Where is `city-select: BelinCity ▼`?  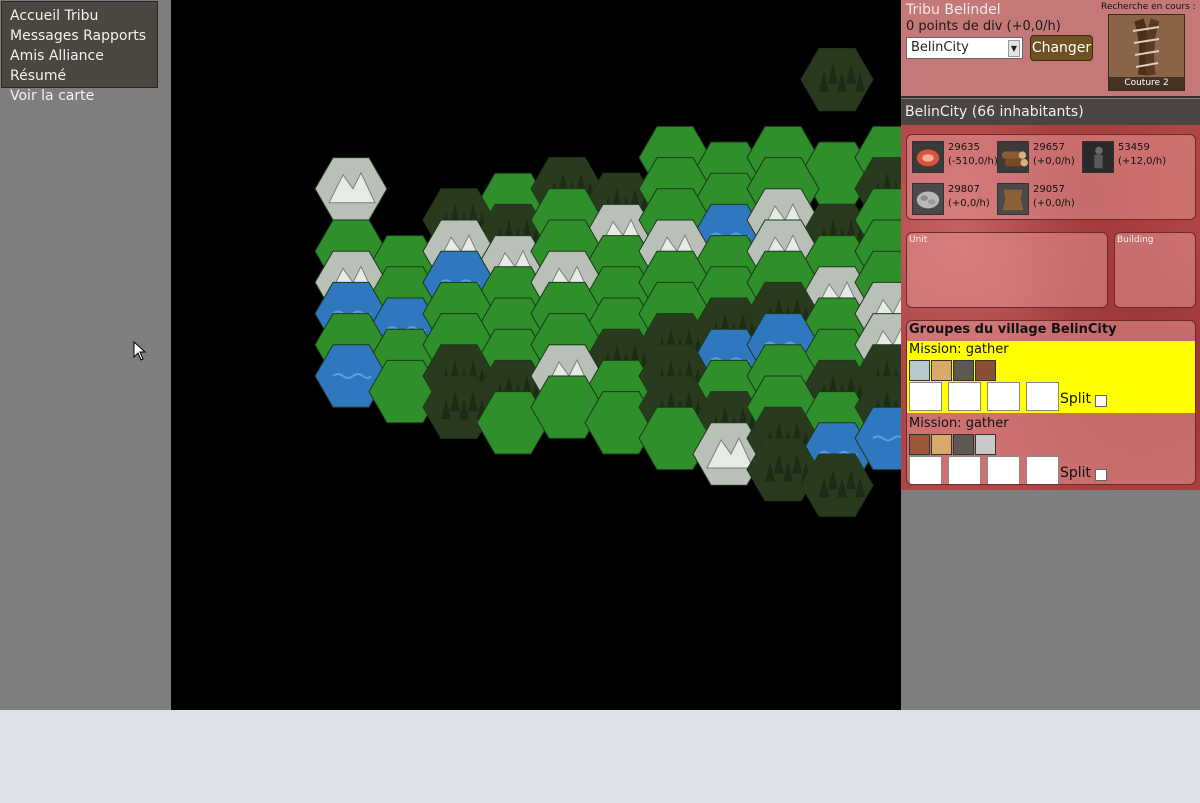
city-select: BelinCity ▼ is located at coordinates (964, 48).